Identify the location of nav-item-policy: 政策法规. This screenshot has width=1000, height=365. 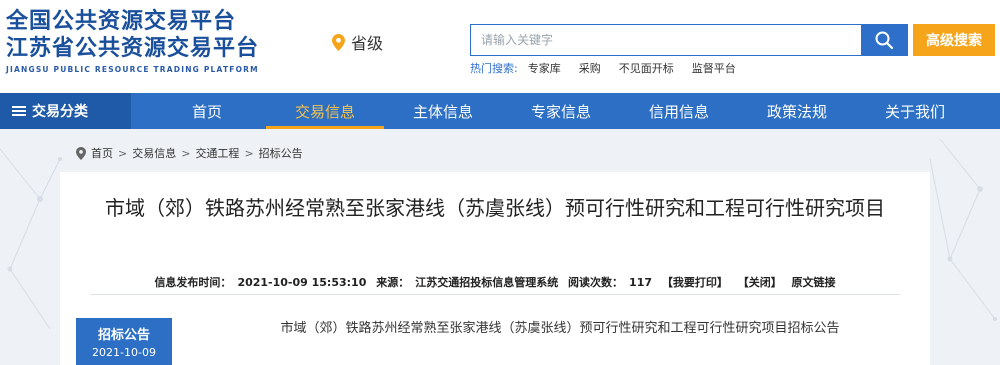
(797, 111).